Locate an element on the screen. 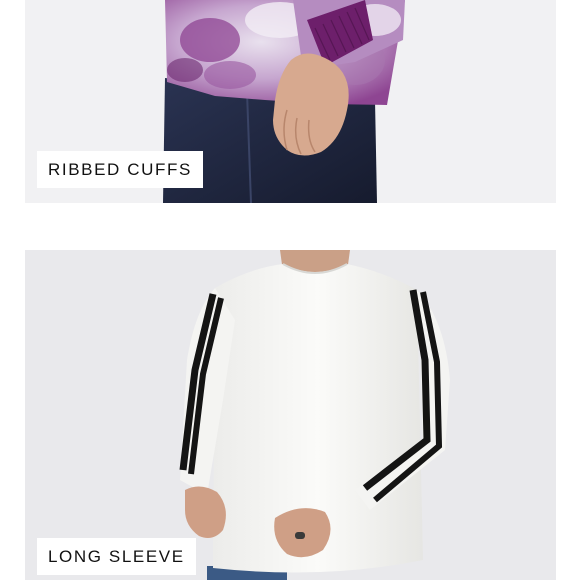 The height and width of the screenshot is (580, 580). ribbed-cuffs-caption: RIBBED CUFFS is located at coordinates (120, 169).